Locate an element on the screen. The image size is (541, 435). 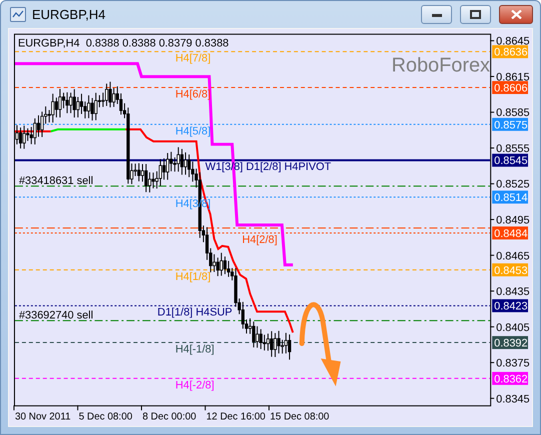
price-tick-label: 0.8375 is located at coordinates (513, 364).